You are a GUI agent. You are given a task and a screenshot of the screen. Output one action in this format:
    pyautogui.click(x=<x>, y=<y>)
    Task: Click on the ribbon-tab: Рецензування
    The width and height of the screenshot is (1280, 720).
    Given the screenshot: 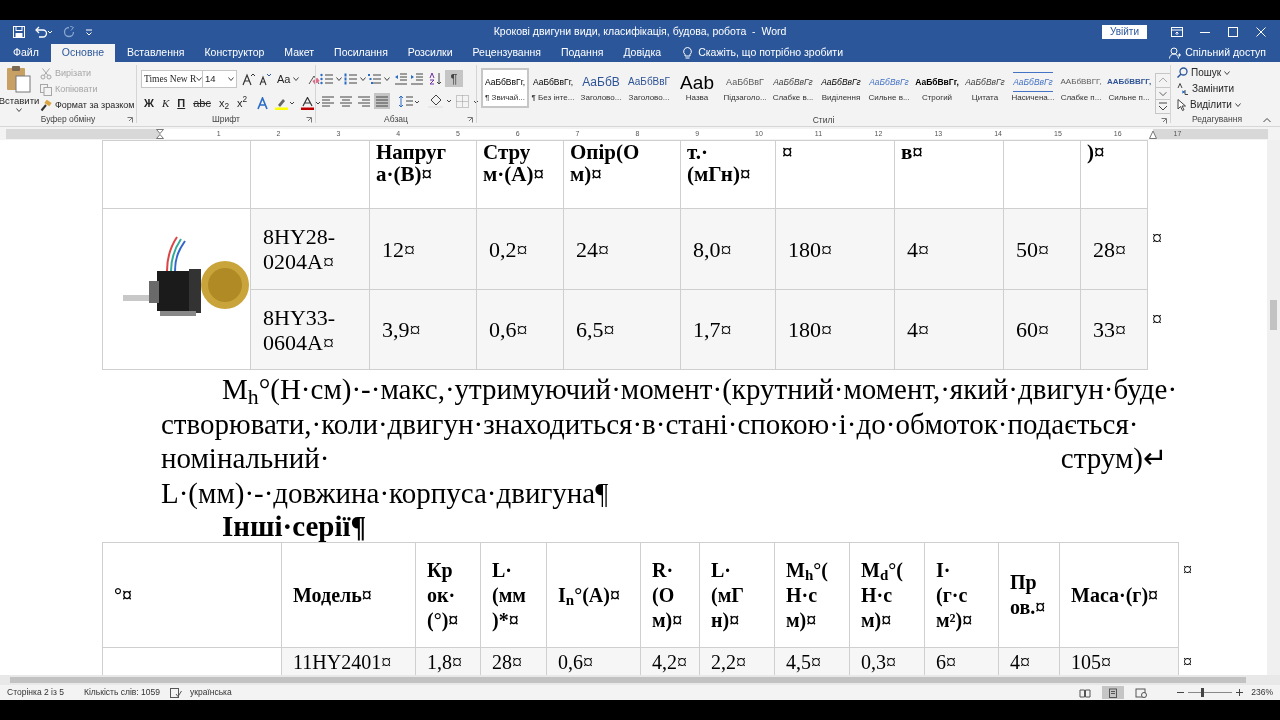 What is the action you would take?
    pyautogui.click(x=506, y=53)
    